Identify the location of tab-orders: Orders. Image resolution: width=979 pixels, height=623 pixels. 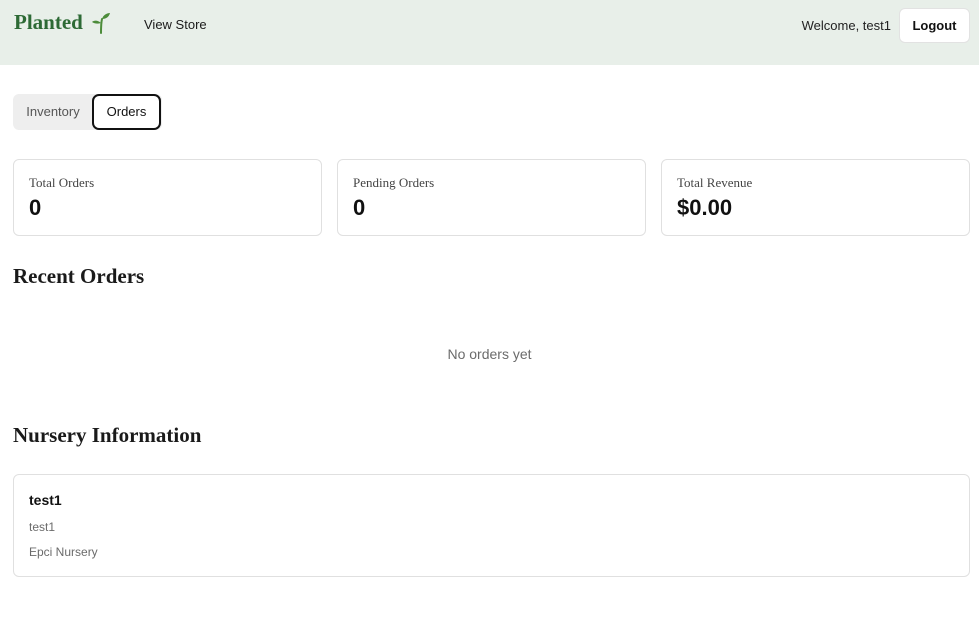
(126, 112).